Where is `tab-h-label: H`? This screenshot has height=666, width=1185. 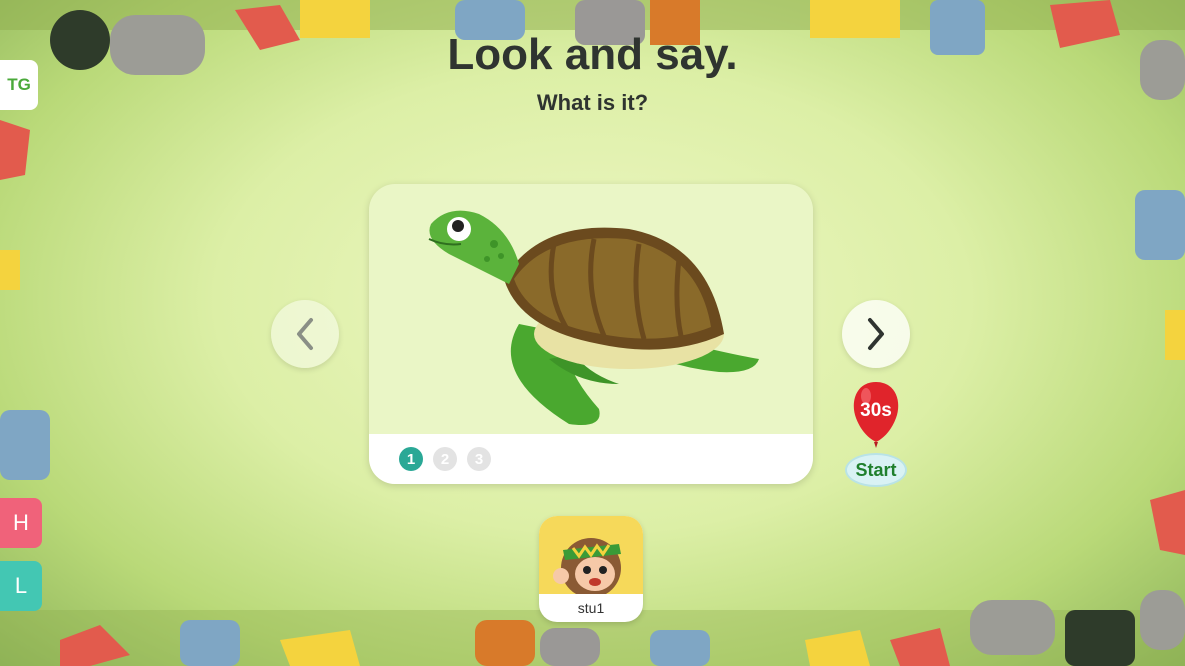
tab-h-label: H is located at coordinates (21, 522).